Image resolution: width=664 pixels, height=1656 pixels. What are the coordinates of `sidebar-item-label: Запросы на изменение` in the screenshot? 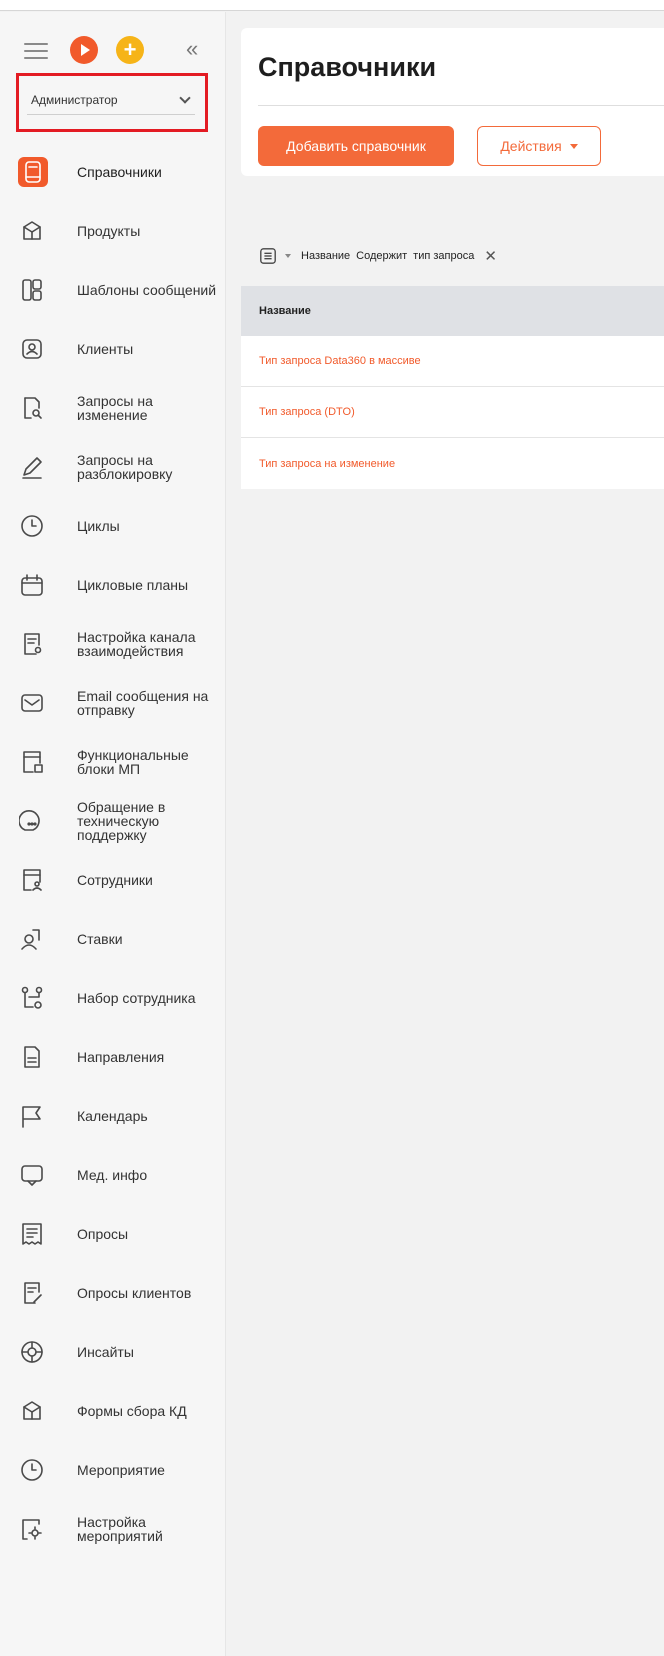 It's located at (115, 407).